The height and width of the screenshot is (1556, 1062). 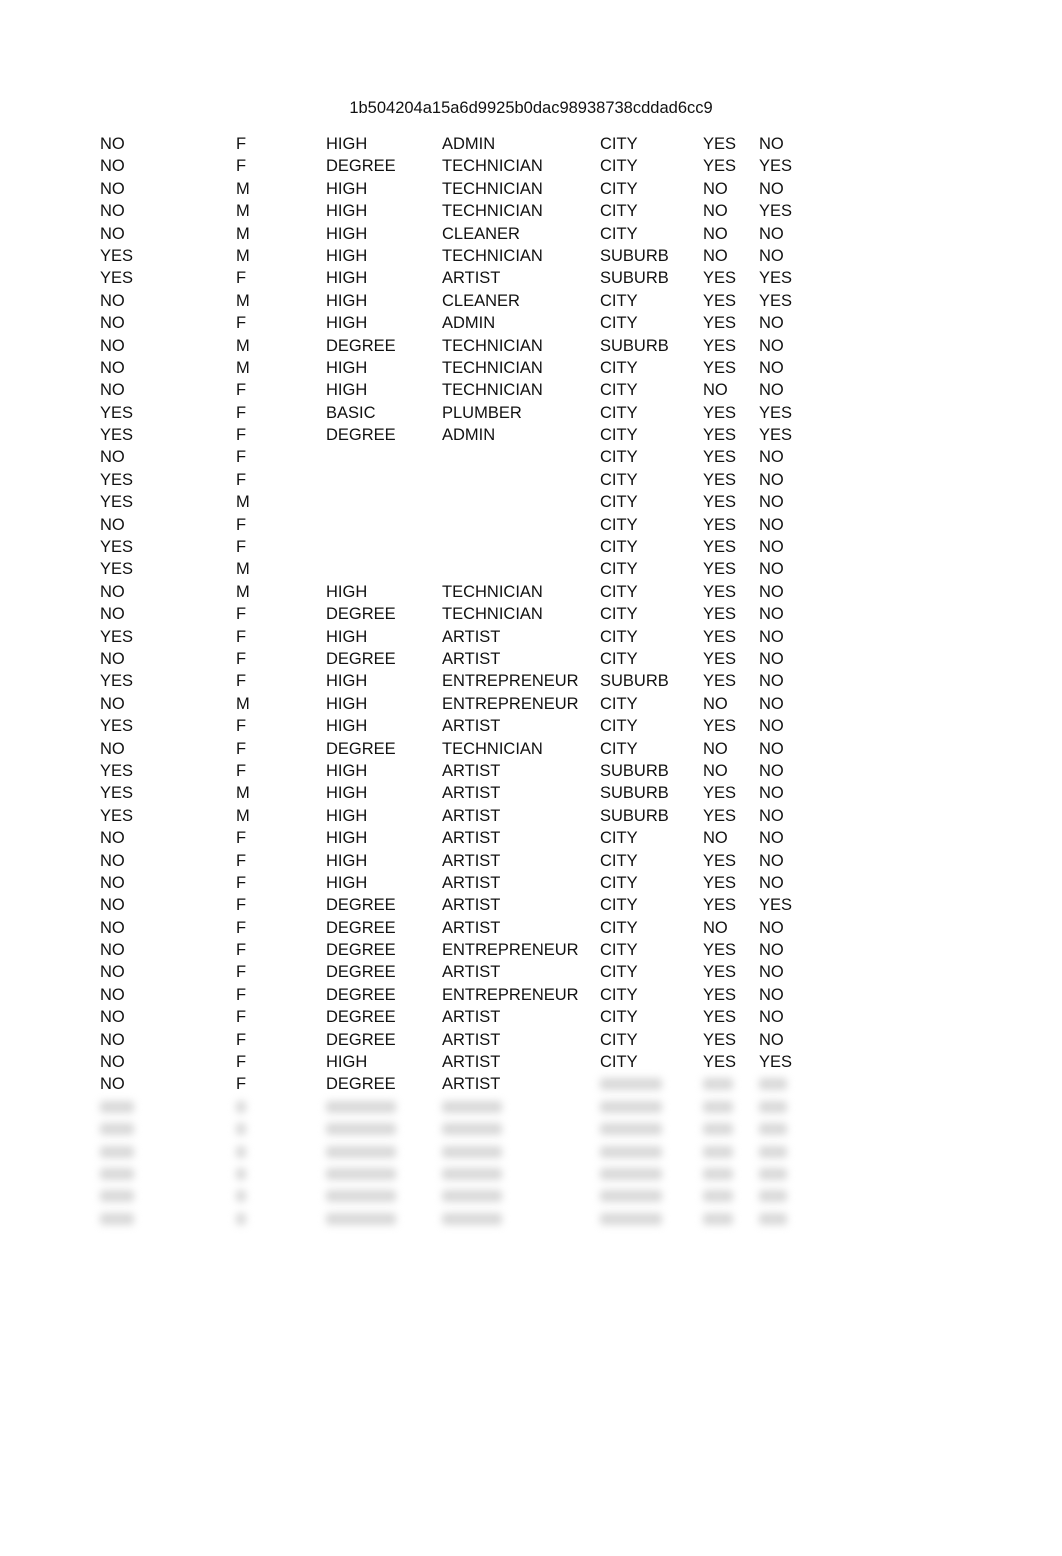 I want to click on table-cell-col-4: PLUMBER, so click(x=482, y=412).